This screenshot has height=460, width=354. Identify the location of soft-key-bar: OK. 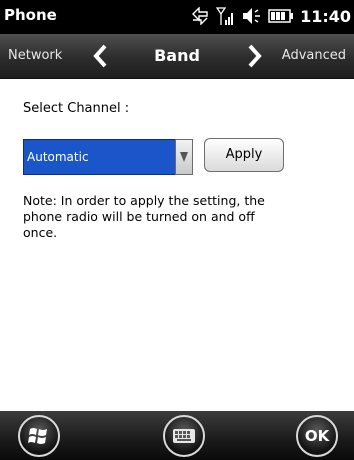
(177, 435).